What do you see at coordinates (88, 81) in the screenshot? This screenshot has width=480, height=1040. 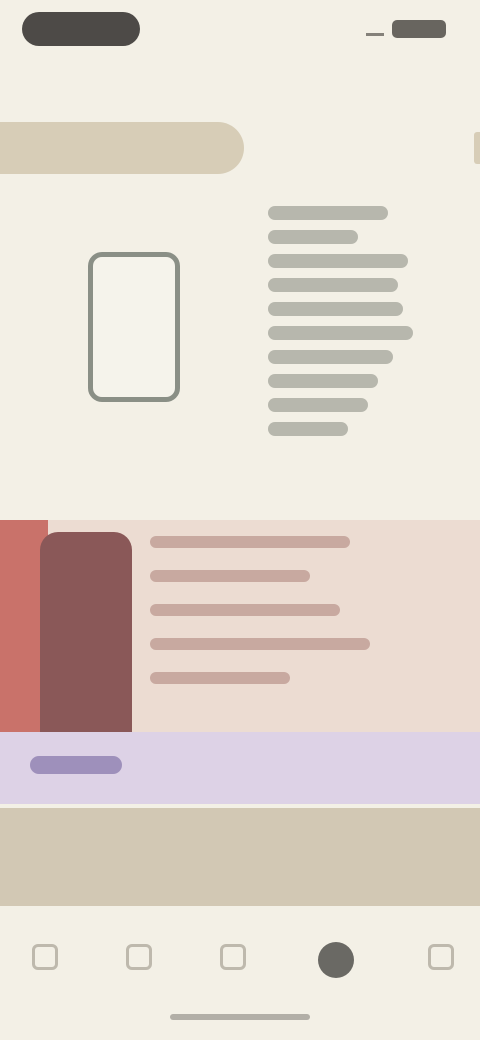 I see `app-brand` at bounding box center [88, 81].